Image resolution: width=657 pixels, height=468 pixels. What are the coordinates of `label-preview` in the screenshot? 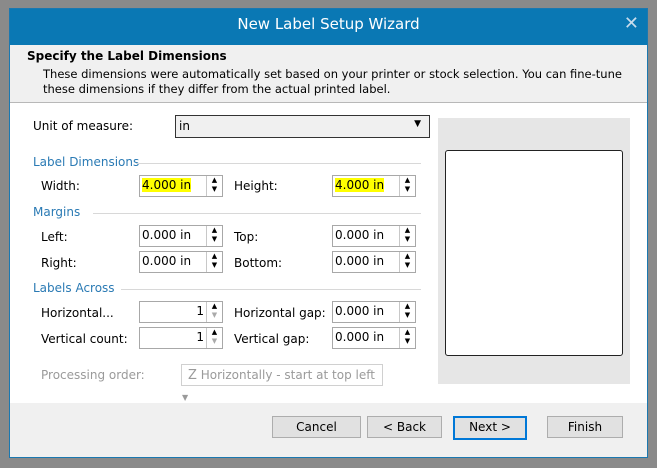 It's located at (534, 253).